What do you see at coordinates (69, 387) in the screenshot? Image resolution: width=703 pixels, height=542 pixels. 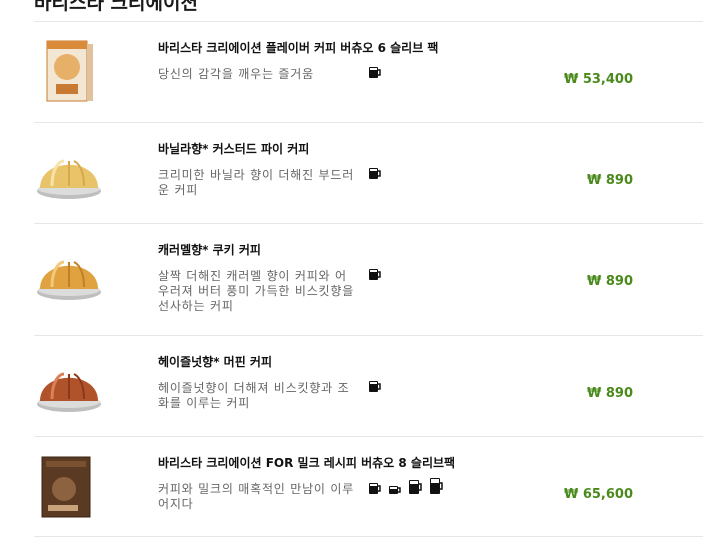 I see `hazelnut-capsule-image` at bounding box center [69, 387].